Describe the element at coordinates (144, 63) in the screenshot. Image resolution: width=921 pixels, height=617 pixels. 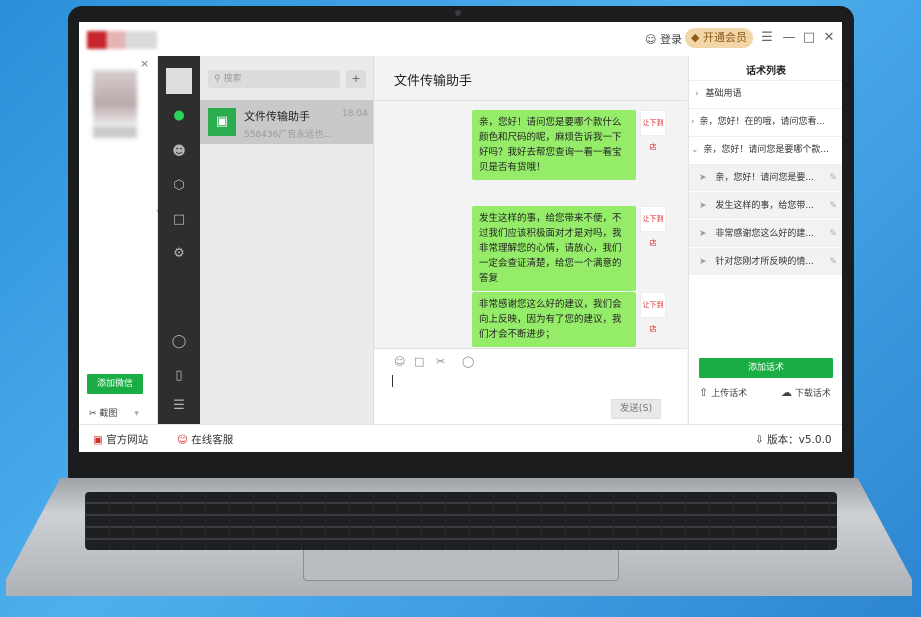
I see `account-close-icon: ×` at that location.